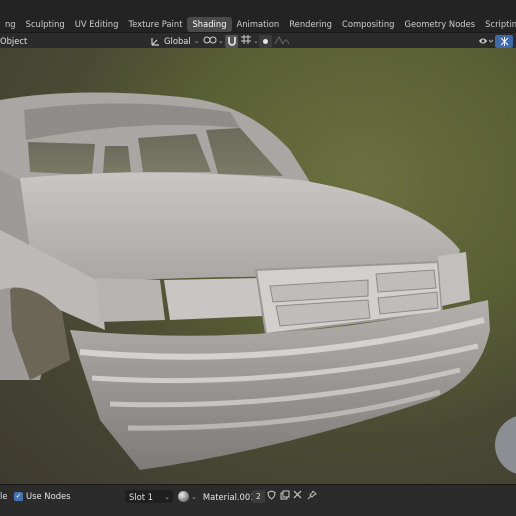  I want to click on use-nodes-checkbox: ✓, so click(18, 496).